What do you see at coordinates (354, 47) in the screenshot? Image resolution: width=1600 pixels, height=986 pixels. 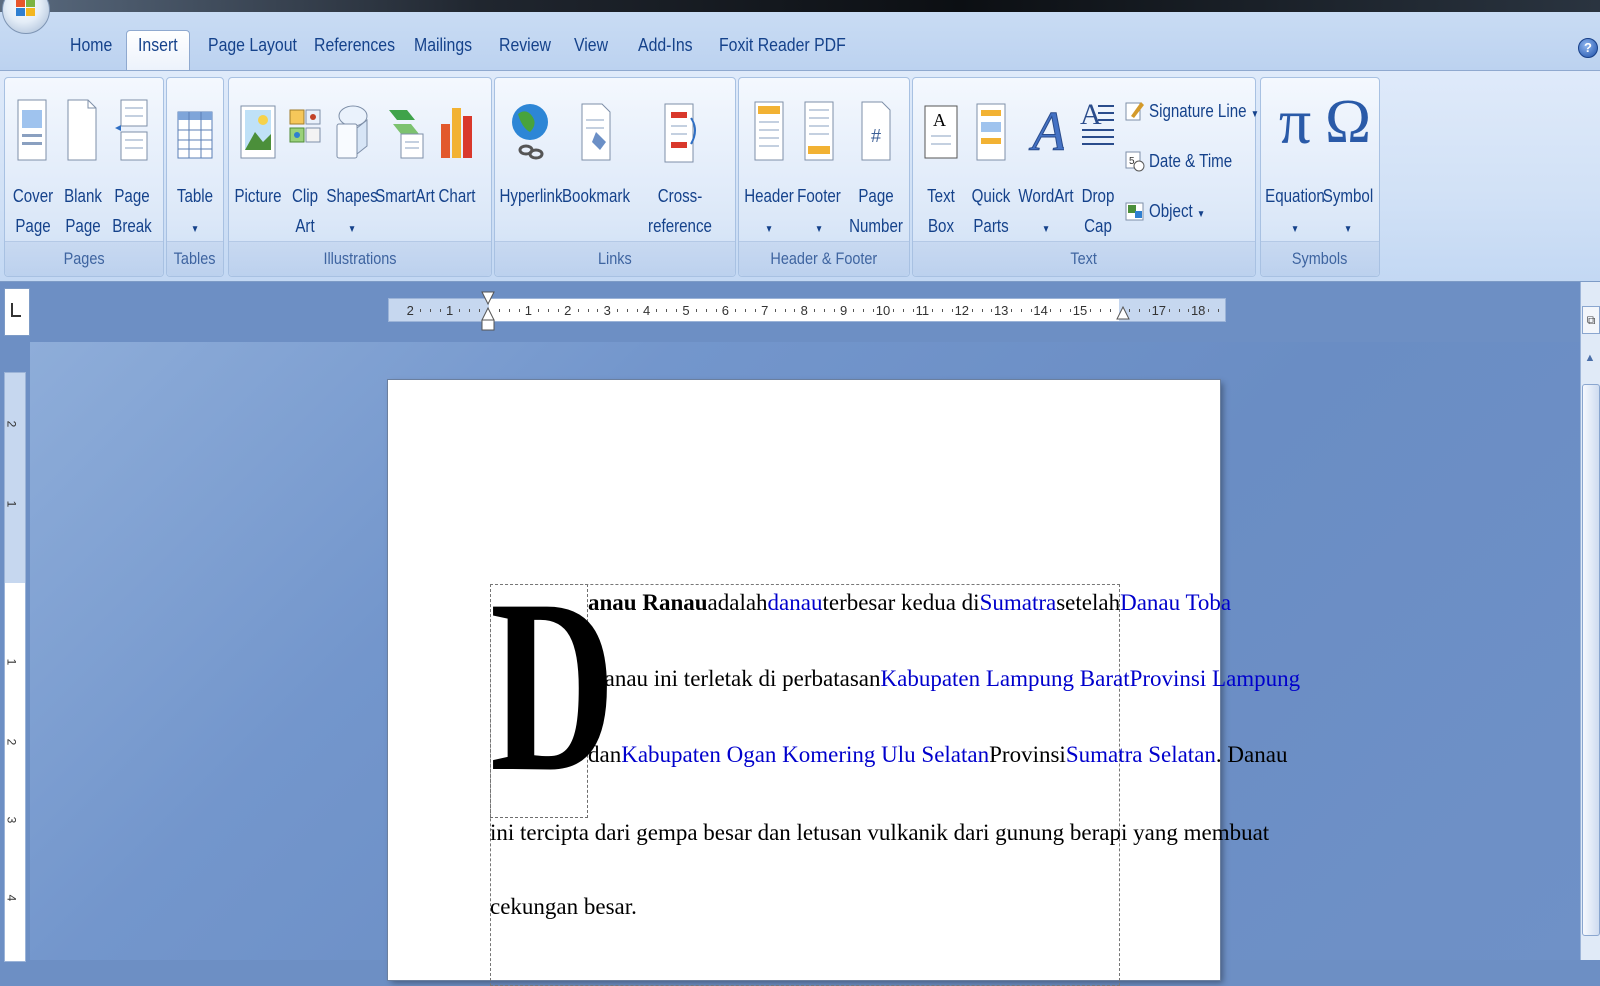 I see `tab-references: References` at bounding box center [354, 47].